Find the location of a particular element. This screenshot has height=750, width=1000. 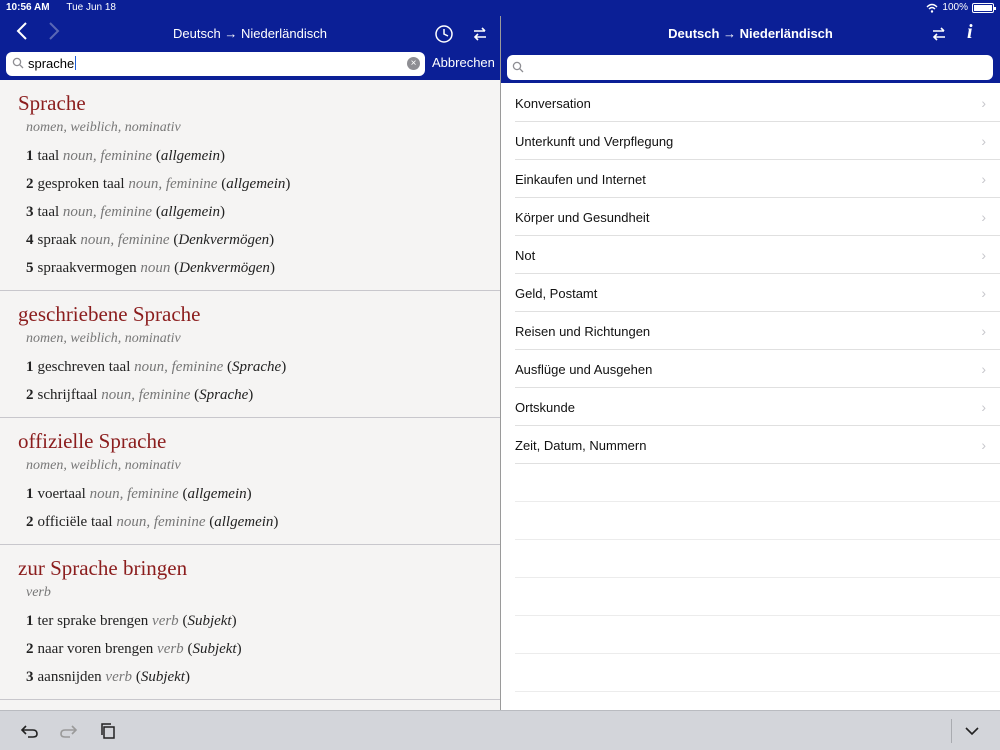

category-label: Zeit, Datum, Nummern is located at coordinates (581, 445).